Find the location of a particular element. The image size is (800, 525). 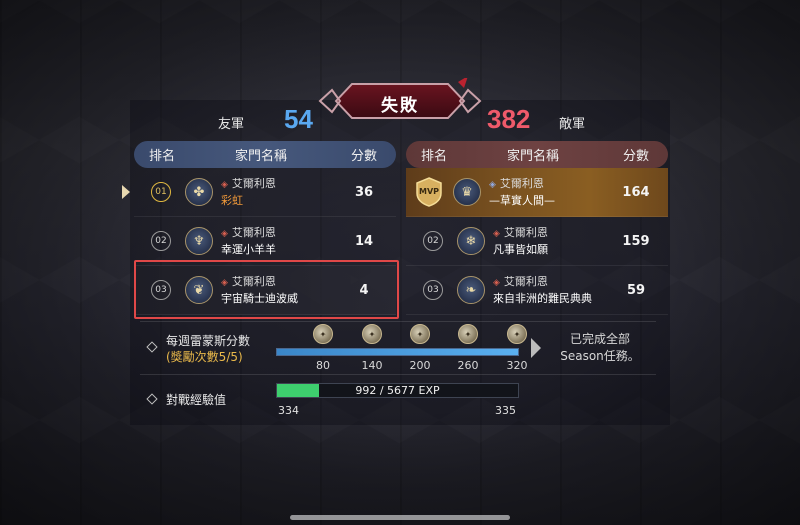

exp-progress-bar: 992 / 5677 EXP is located at coordinates (397, 390).